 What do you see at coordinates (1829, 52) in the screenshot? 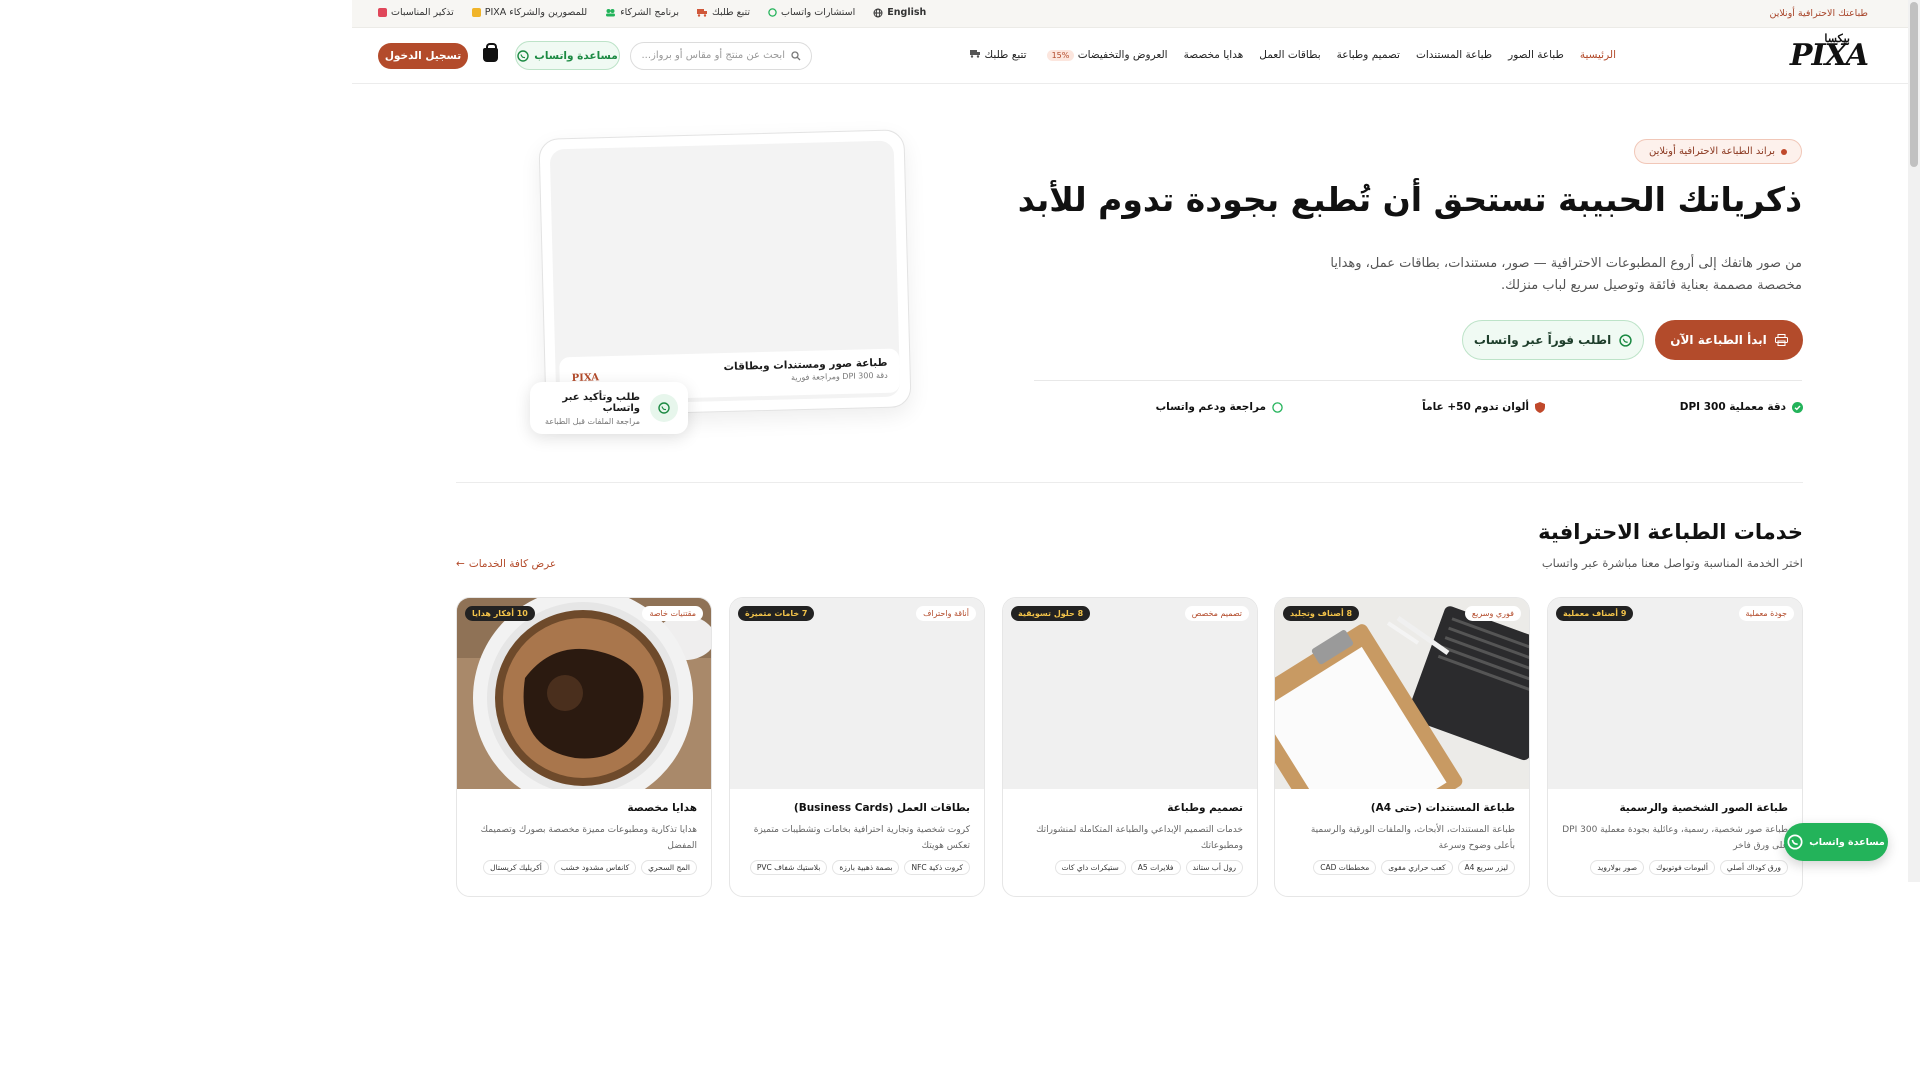
I see `site-logo: بيكسا PIXA` at bounding box center [1829, 52].